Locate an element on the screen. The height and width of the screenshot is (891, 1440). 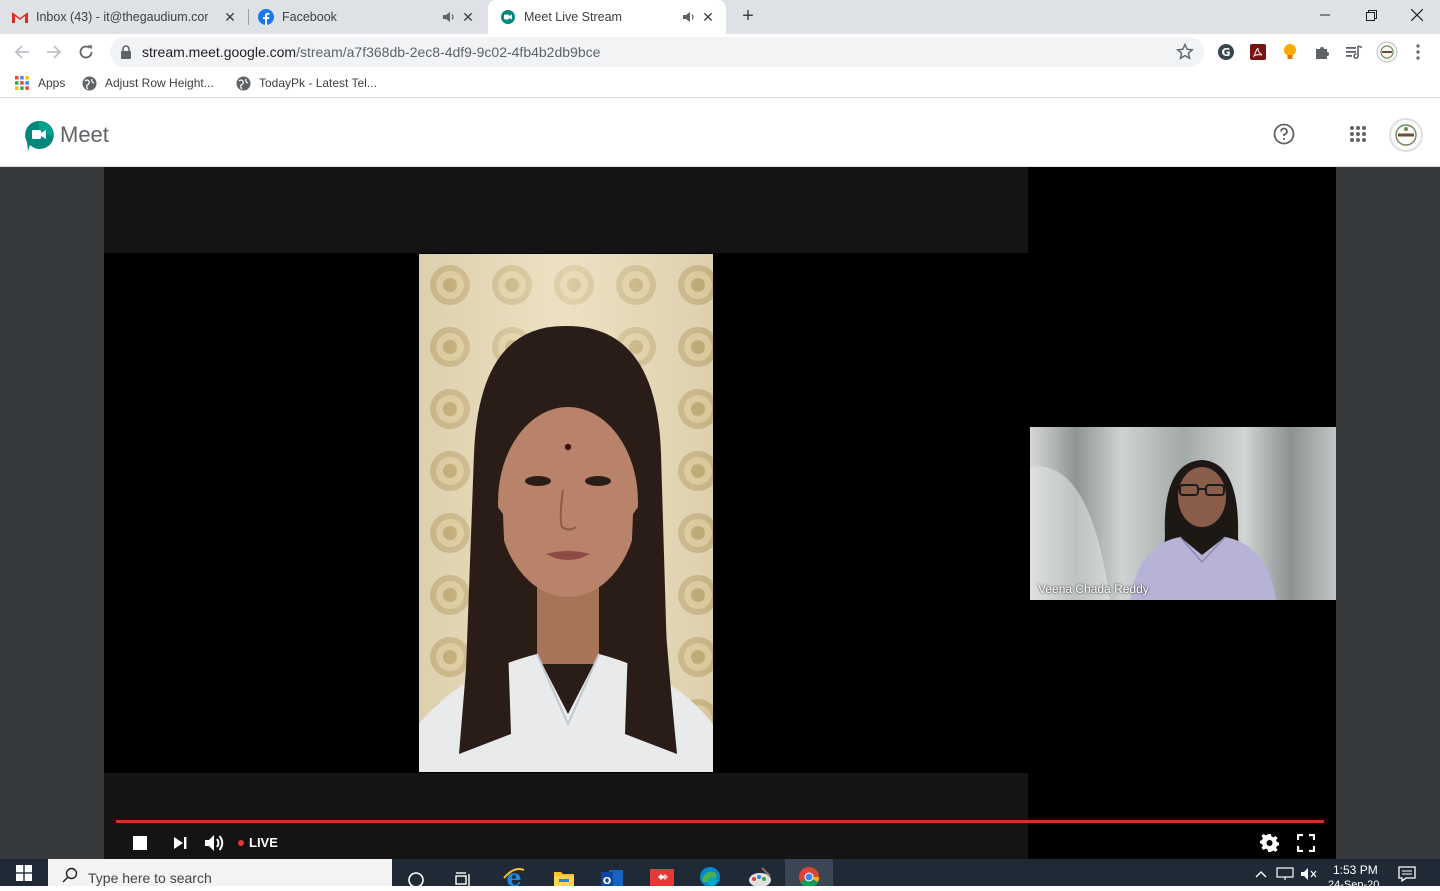
internet-explorer-icon: e is located at coordinates (514, 872).